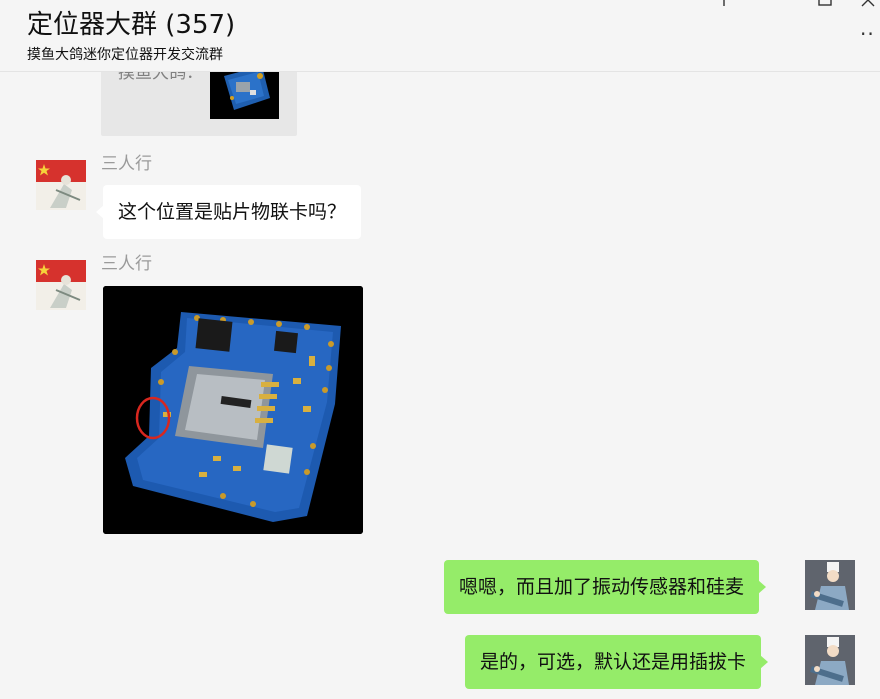 The image size is (880, 699). I want to click on maximize-icon, so click(825, 4).